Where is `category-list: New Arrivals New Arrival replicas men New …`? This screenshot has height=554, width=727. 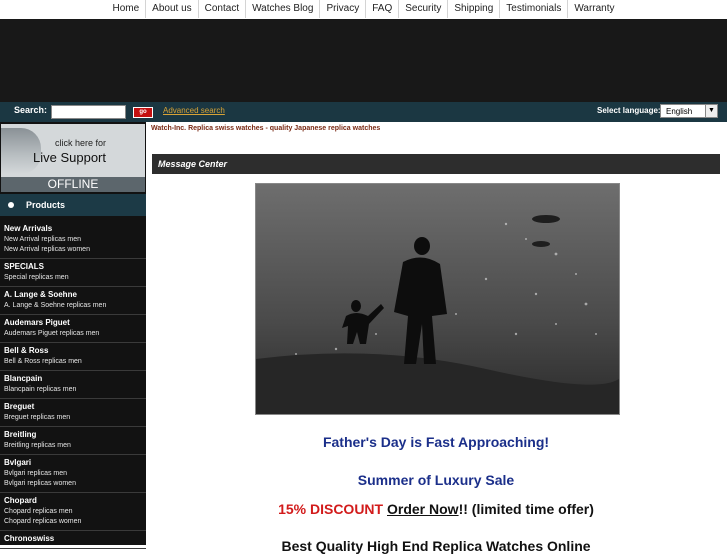
category-list: New Arrivals New Arrival replicas men New … is located at coordinates (73, 385).